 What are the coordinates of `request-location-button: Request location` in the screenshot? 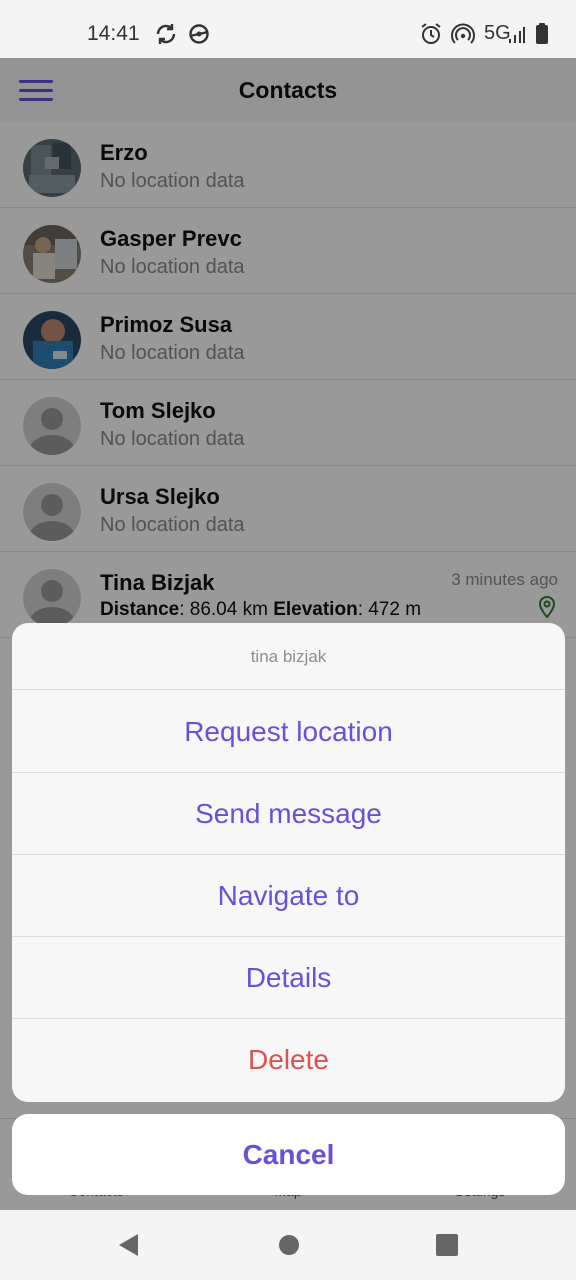 It's located at (288, 732).